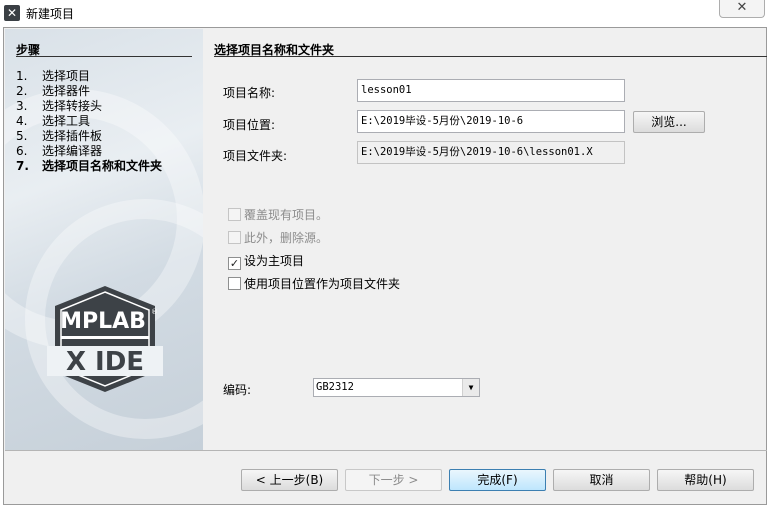 The image size is (770, 508). Describe the element at coordinates (386, 450) in the screenshot. I see `footer-divider` at that location.